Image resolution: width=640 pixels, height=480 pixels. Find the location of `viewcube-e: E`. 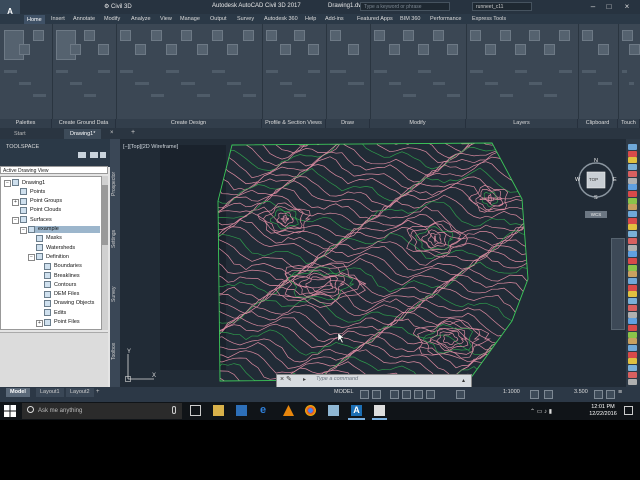

viewcube-e: E is located at coordinates (615, 180).